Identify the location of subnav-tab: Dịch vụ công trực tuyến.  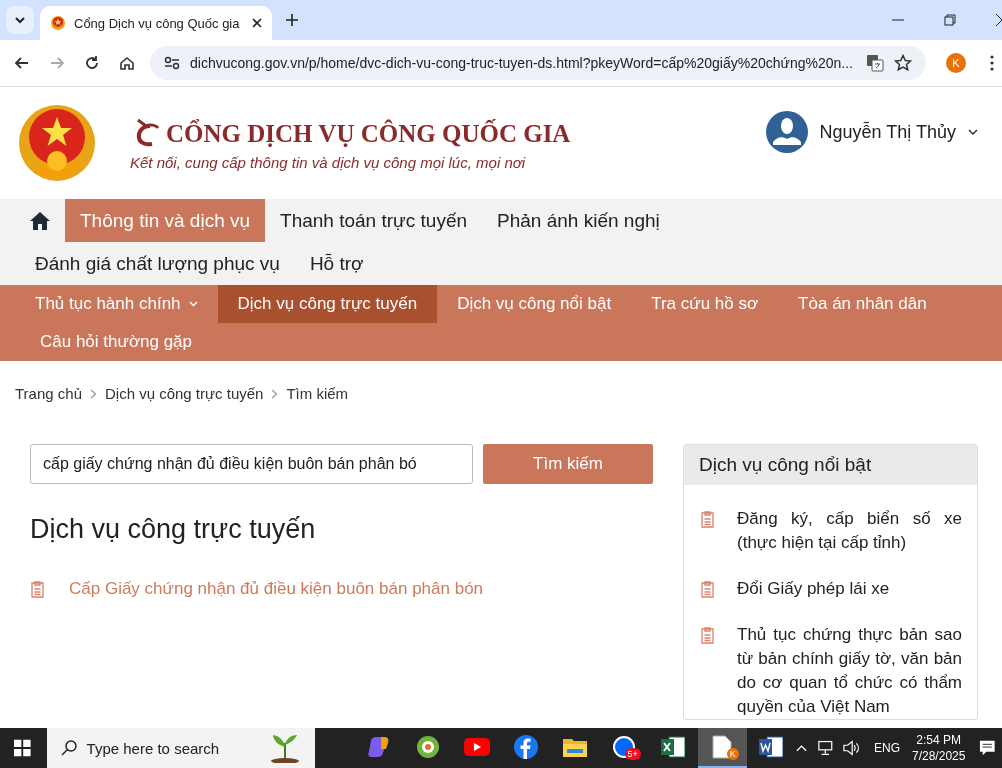
(327, 304).